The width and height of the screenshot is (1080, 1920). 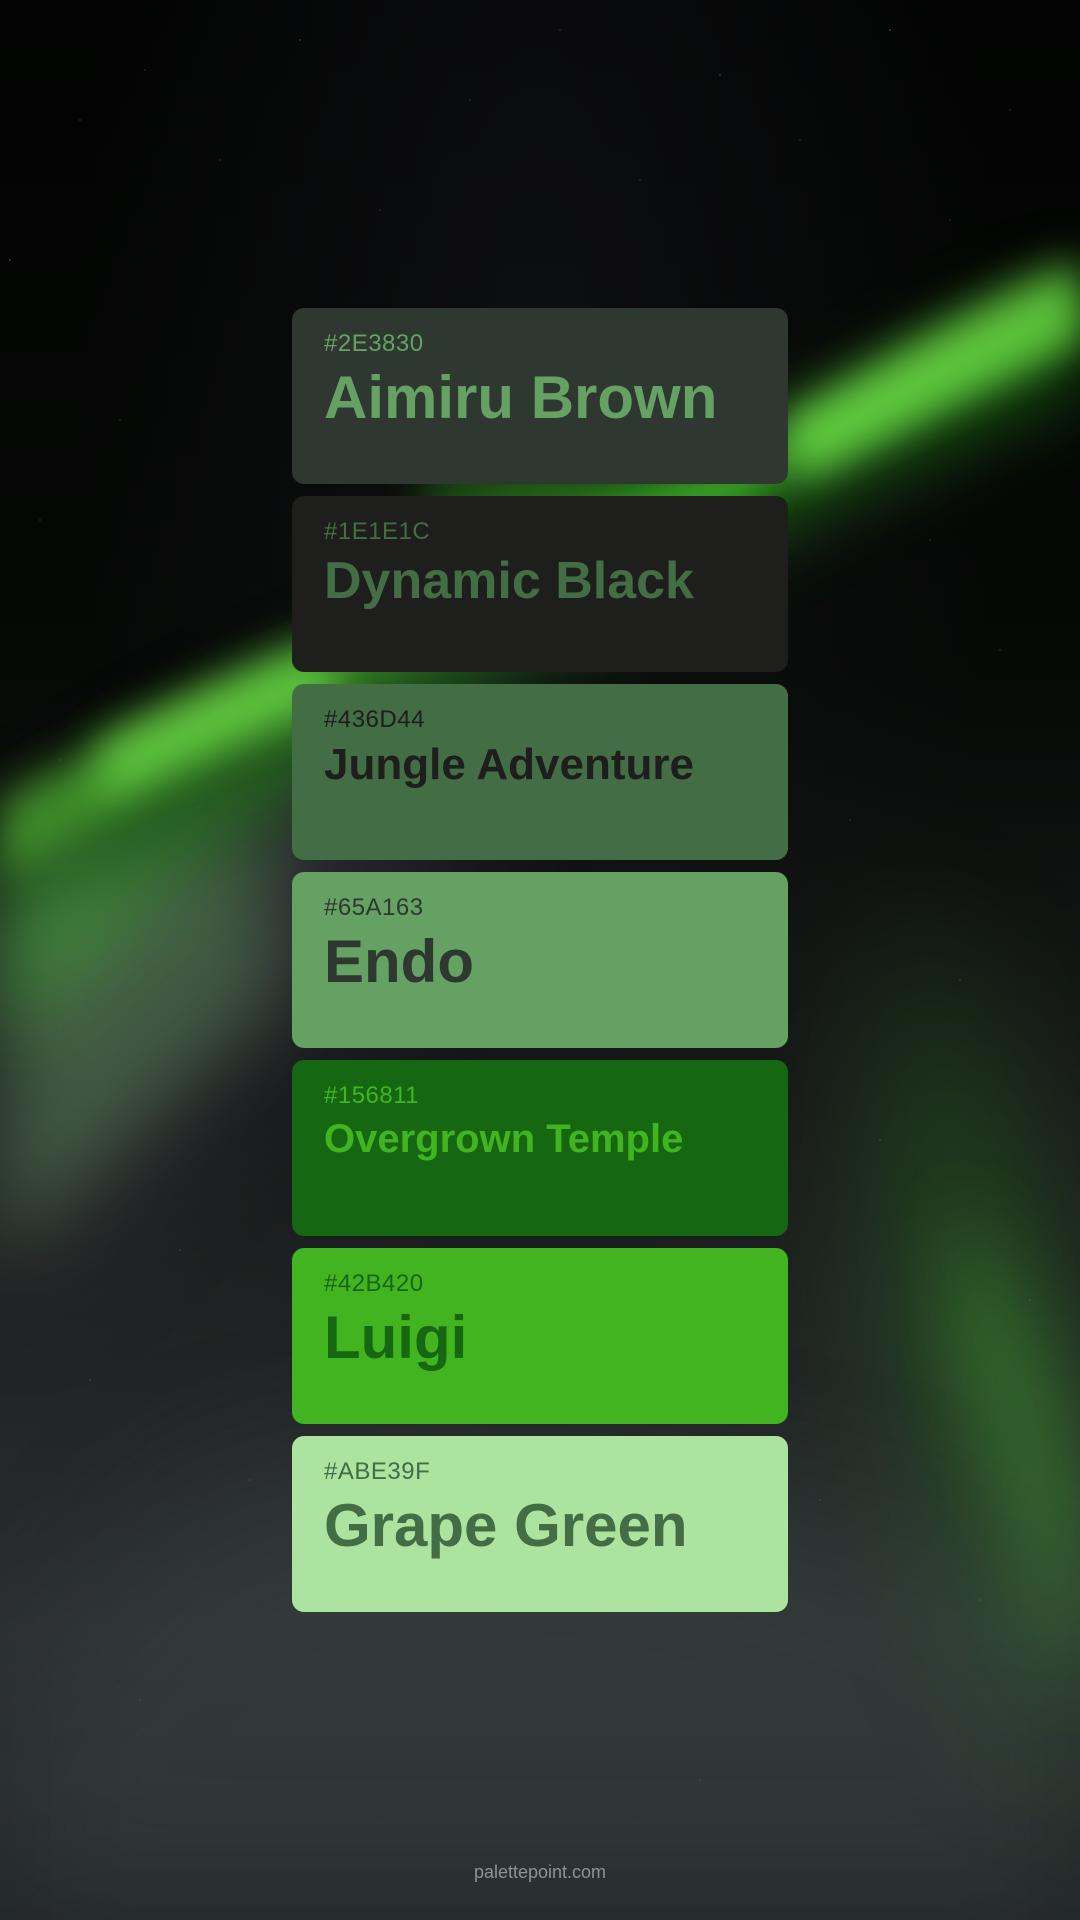 I want to click on swatch-card: #ABE39F Grape Green, so click(x=540, y=1524).